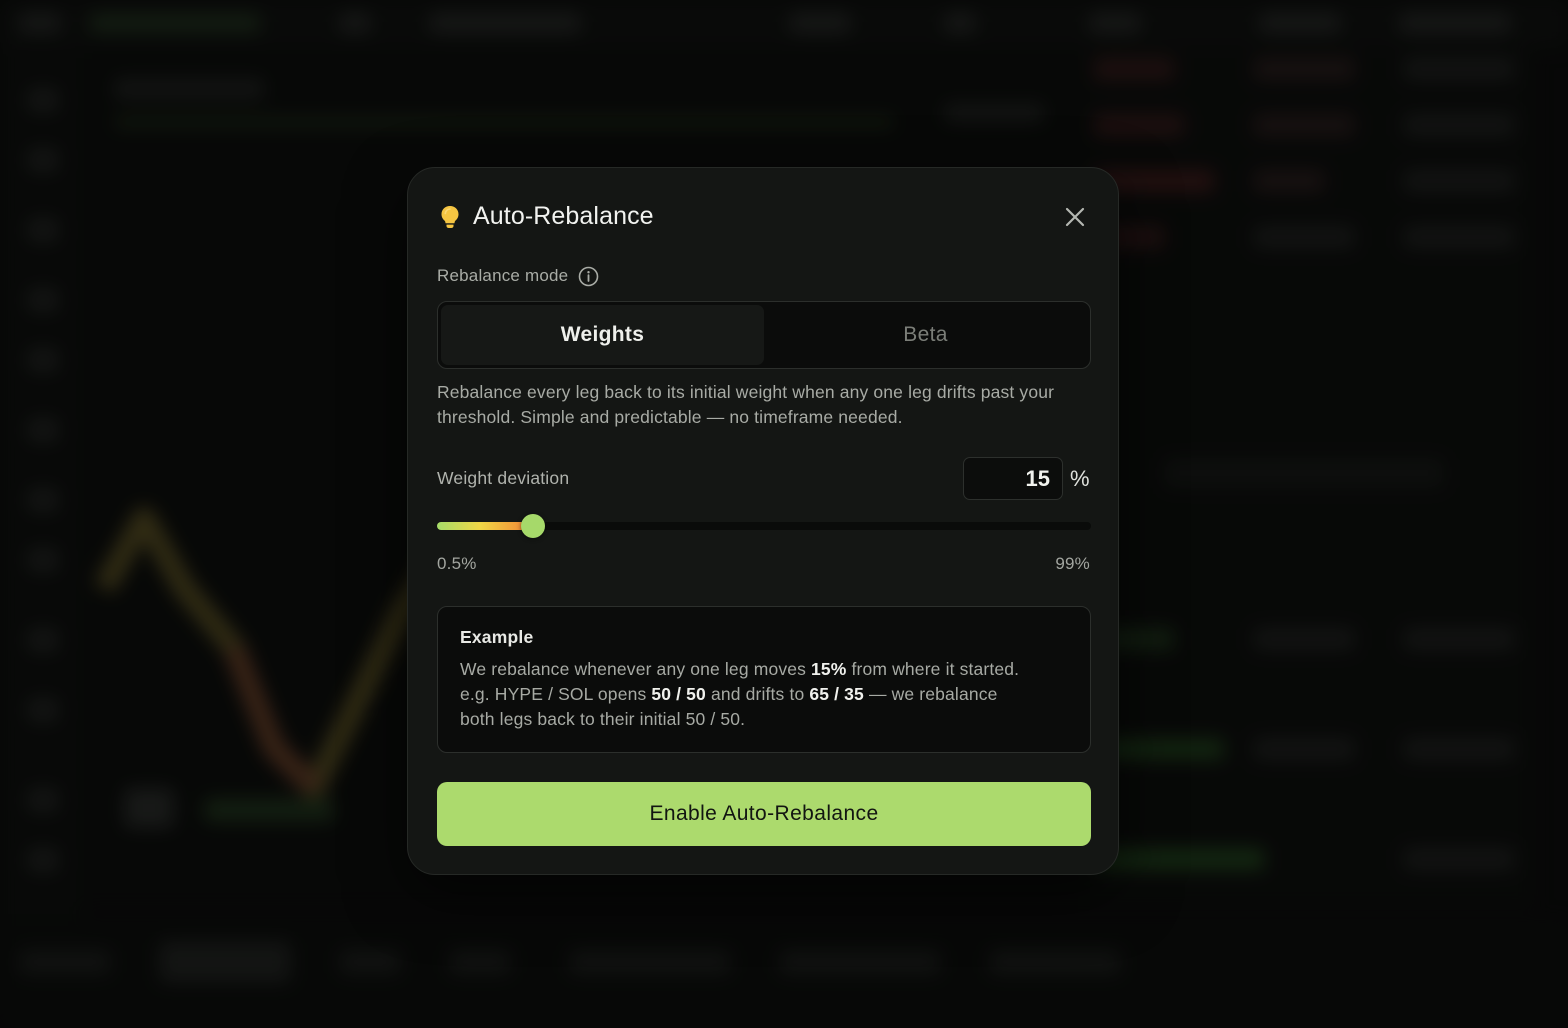  I want to click on rebalance-mode-label-row: Rebalance mode, so click(518, 276).